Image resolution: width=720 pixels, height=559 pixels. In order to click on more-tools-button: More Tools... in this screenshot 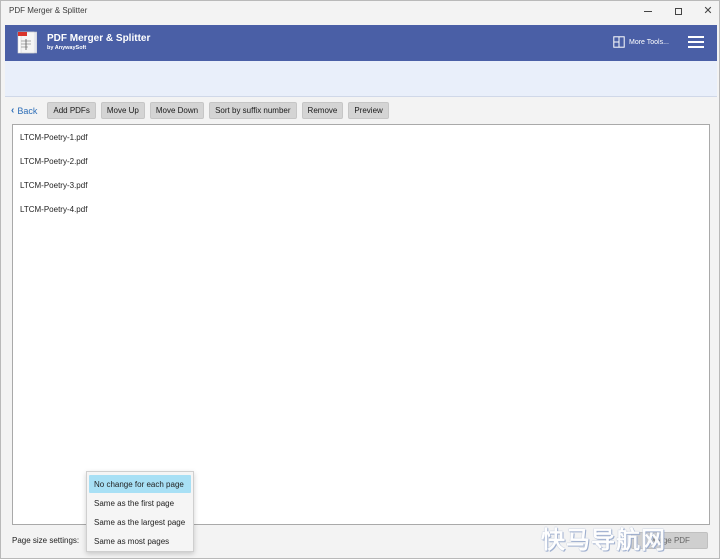, I will do `click(641, 42)`.